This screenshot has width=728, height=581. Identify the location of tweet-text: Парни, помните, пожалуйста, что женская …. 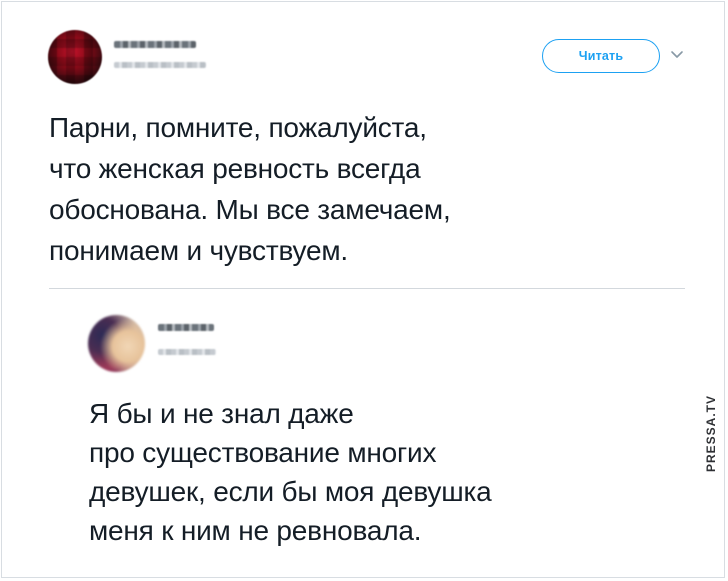
(250, 189).